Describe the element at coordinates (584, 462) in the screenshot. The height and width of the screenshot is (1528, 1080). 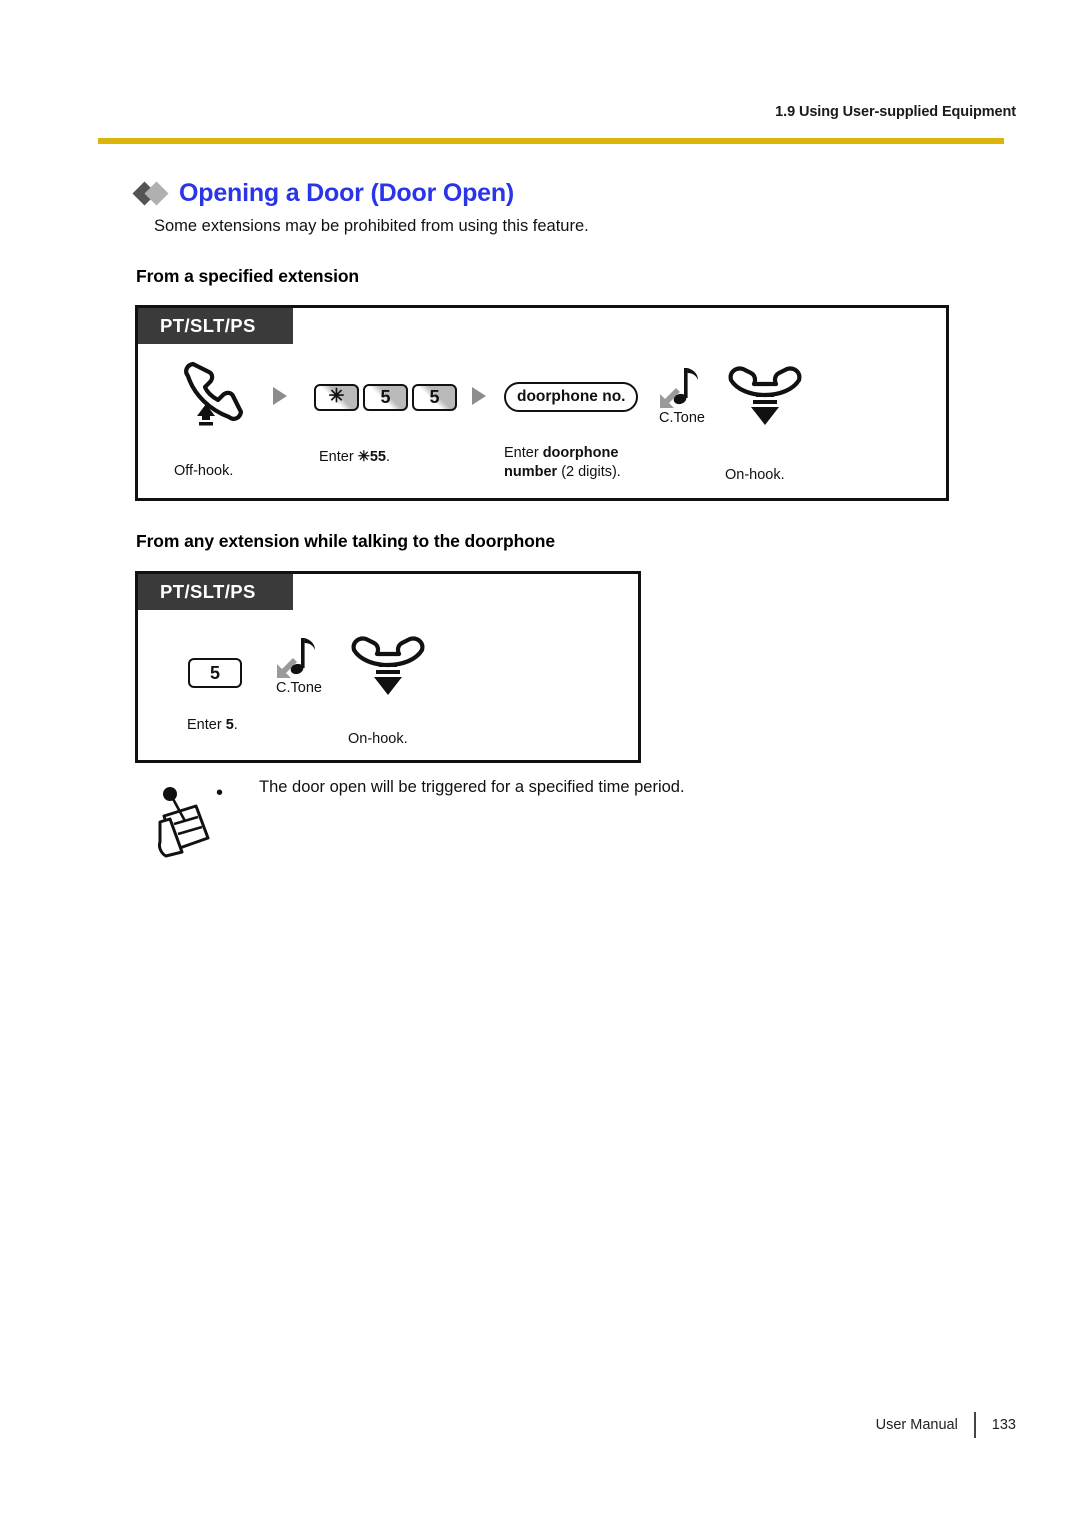
I see `step-caption-doorphone: Enter doorphone number (2 digits).` at that location.